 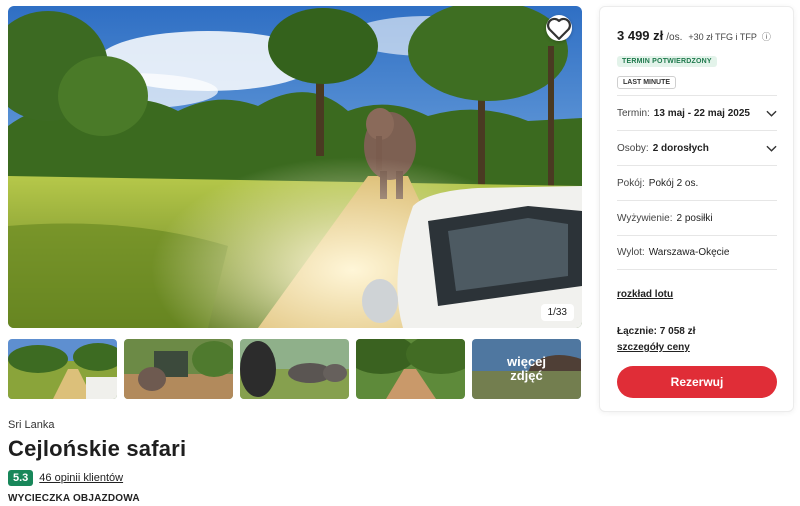 I want to click on date-value: 13 maj - 22 maj 2025, so click(x=701, y=113).